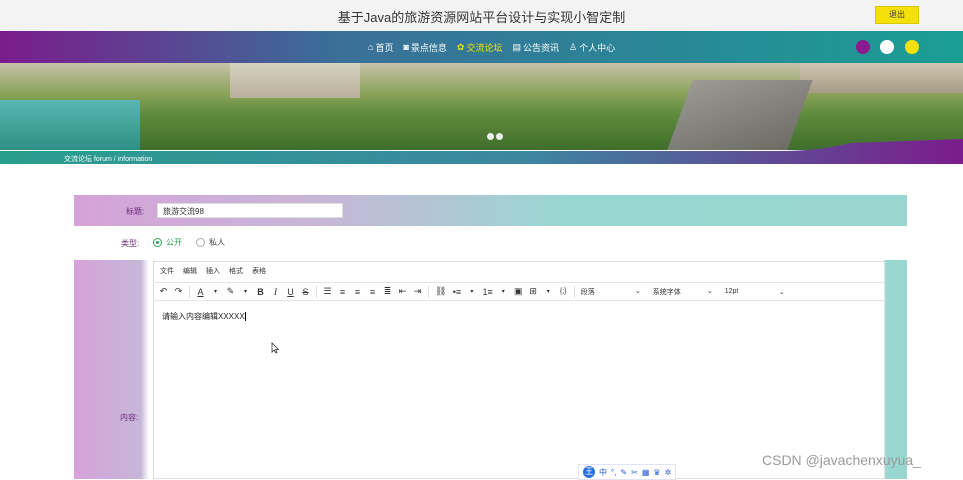 Image resolution: width=963 pixels, height=480 pixels. Describe the element at coordinates (634, 472) in the screenshot. I see `tools-icon: ✂` at that location.